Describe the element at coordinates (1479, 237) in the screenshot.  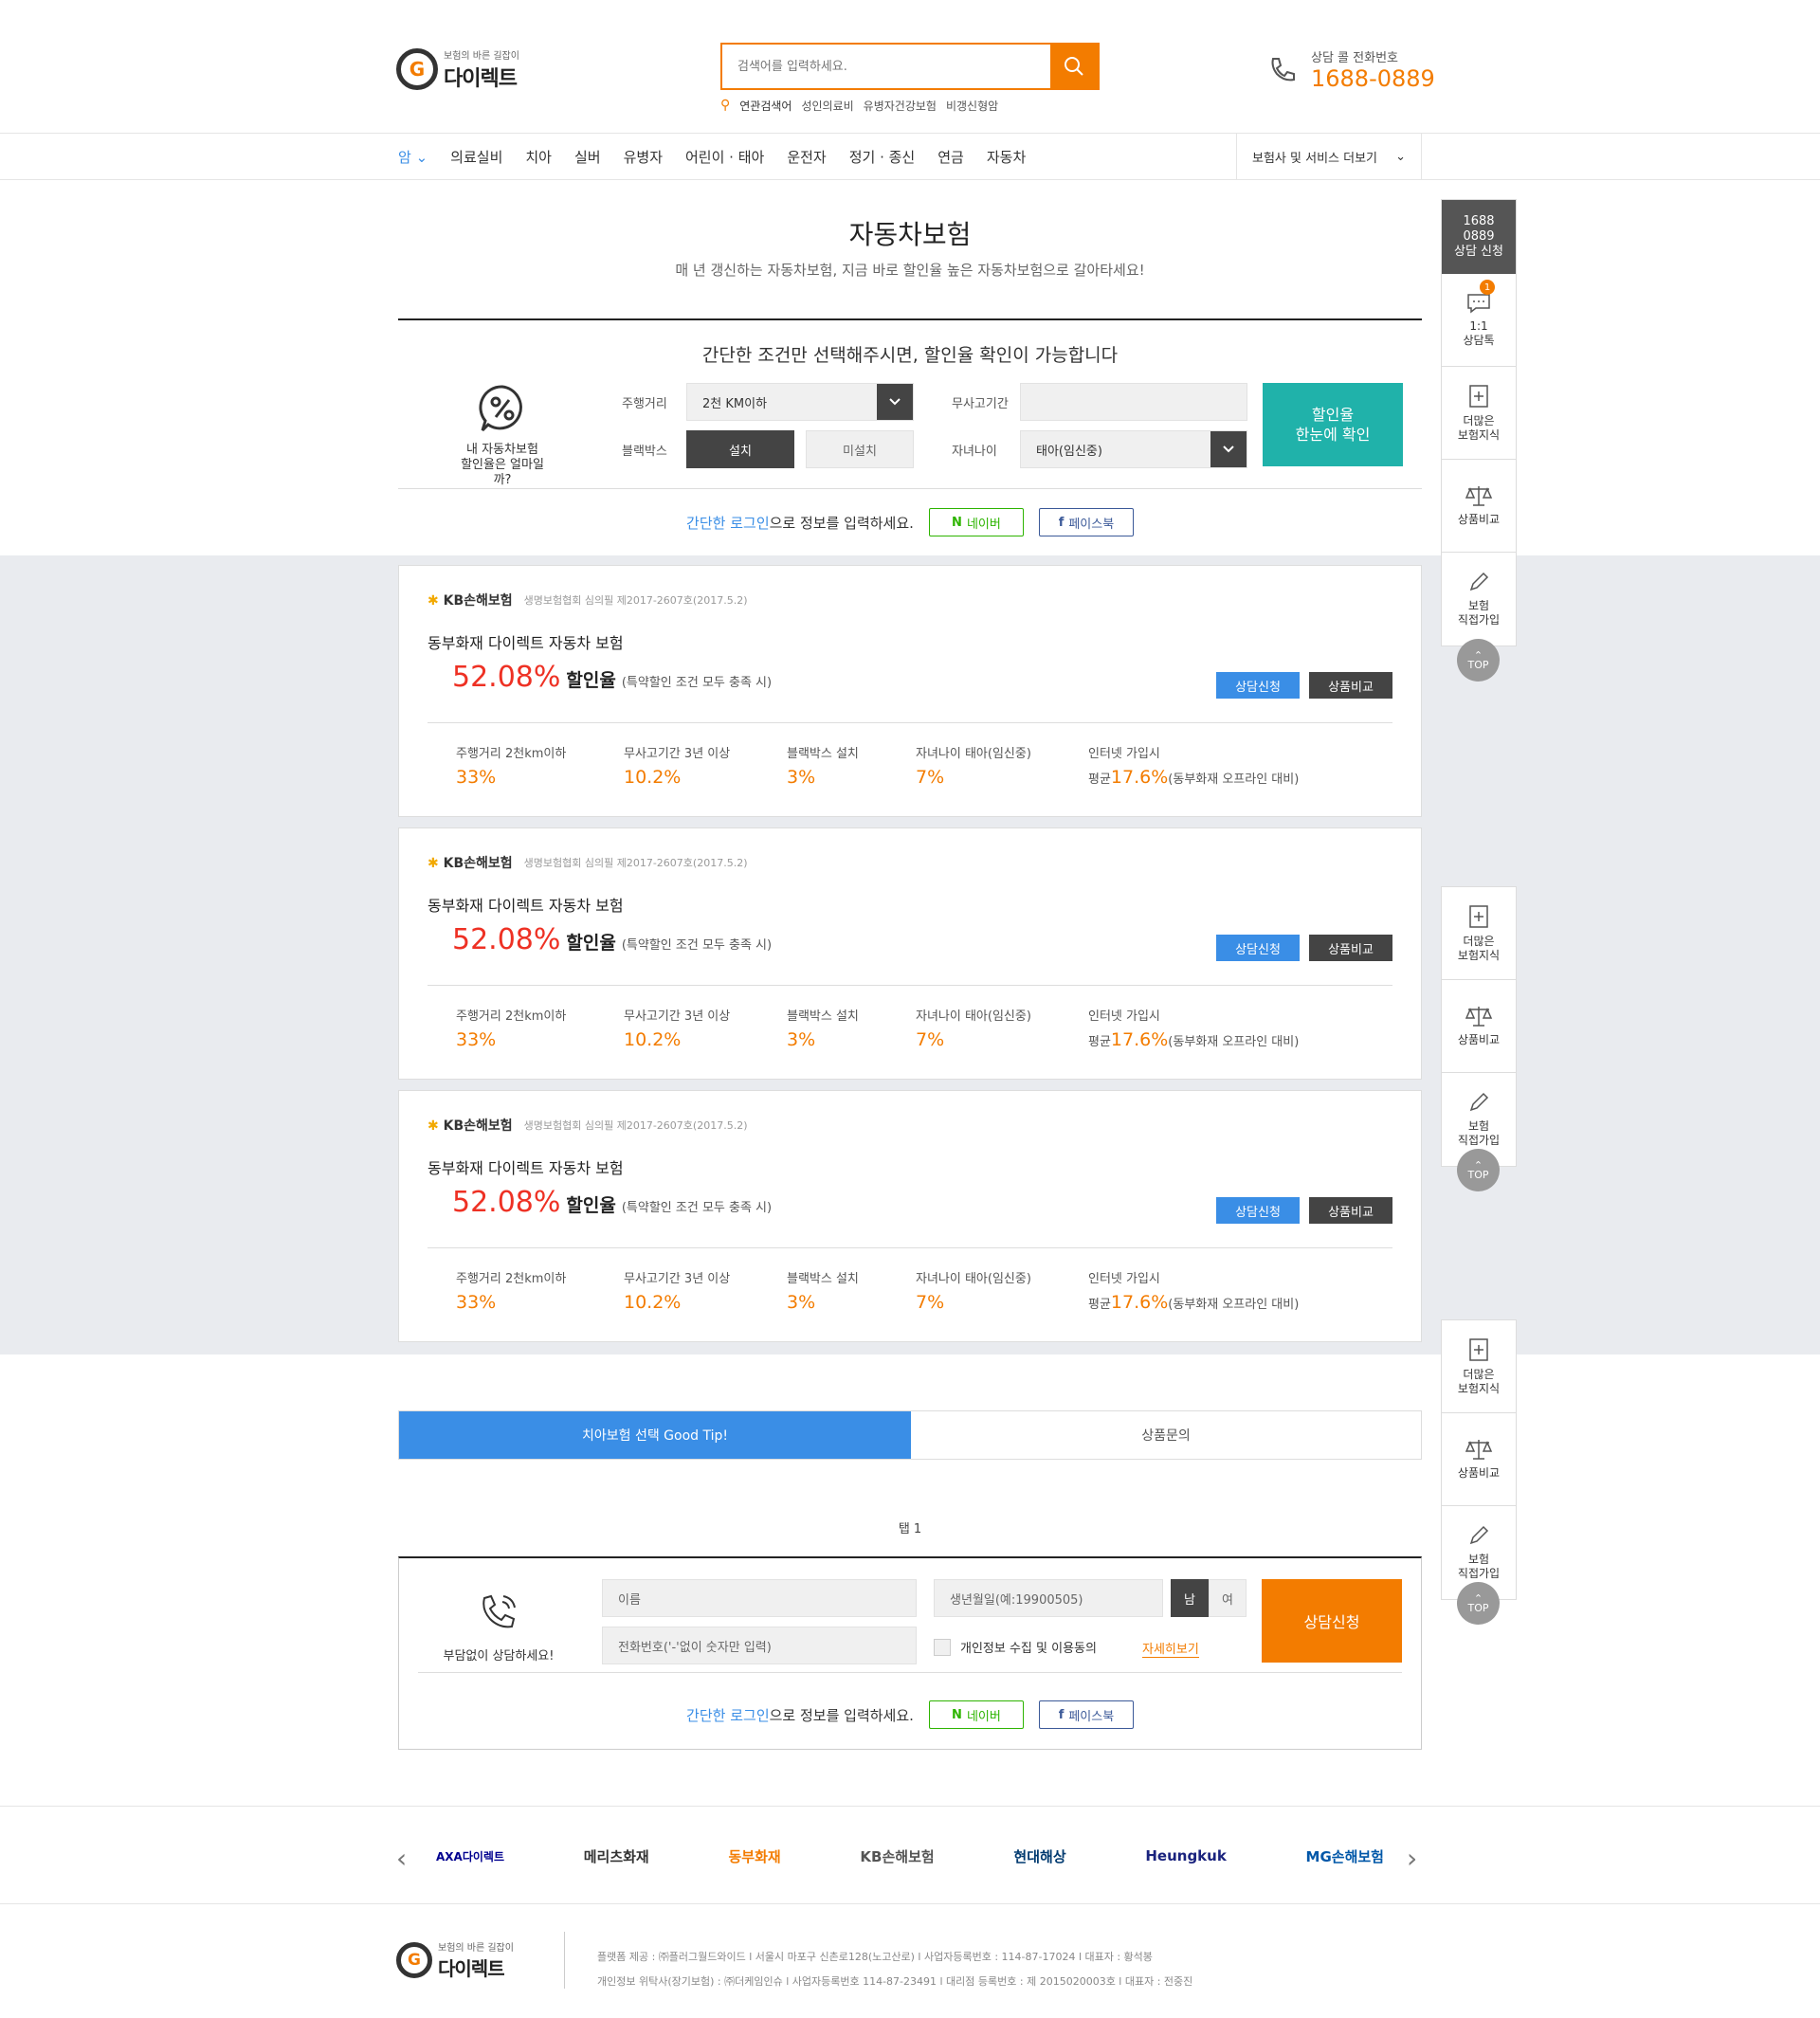
I see `quick-phone-consult: 1688 0889 상담 신청` at that location.